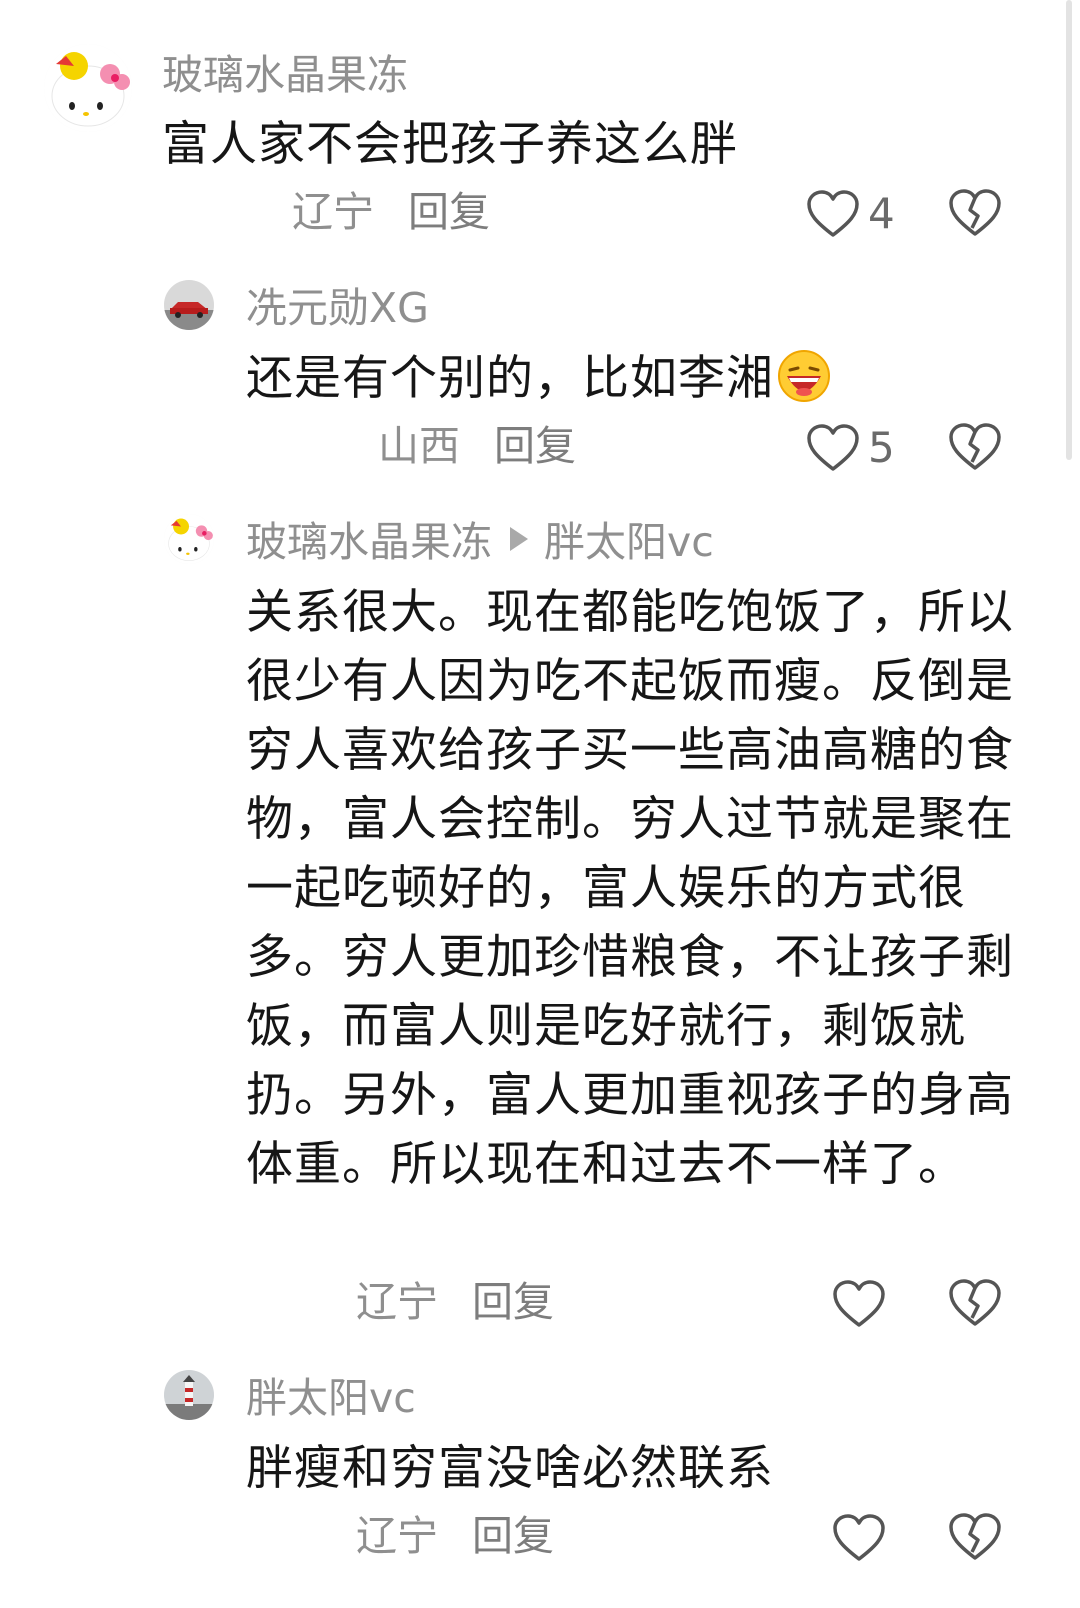 This screenshot has width=1080, height=1608. I want to click on comment-username-row: 玻璃水晶果冻 胖太阳vc, so click(480, 542).